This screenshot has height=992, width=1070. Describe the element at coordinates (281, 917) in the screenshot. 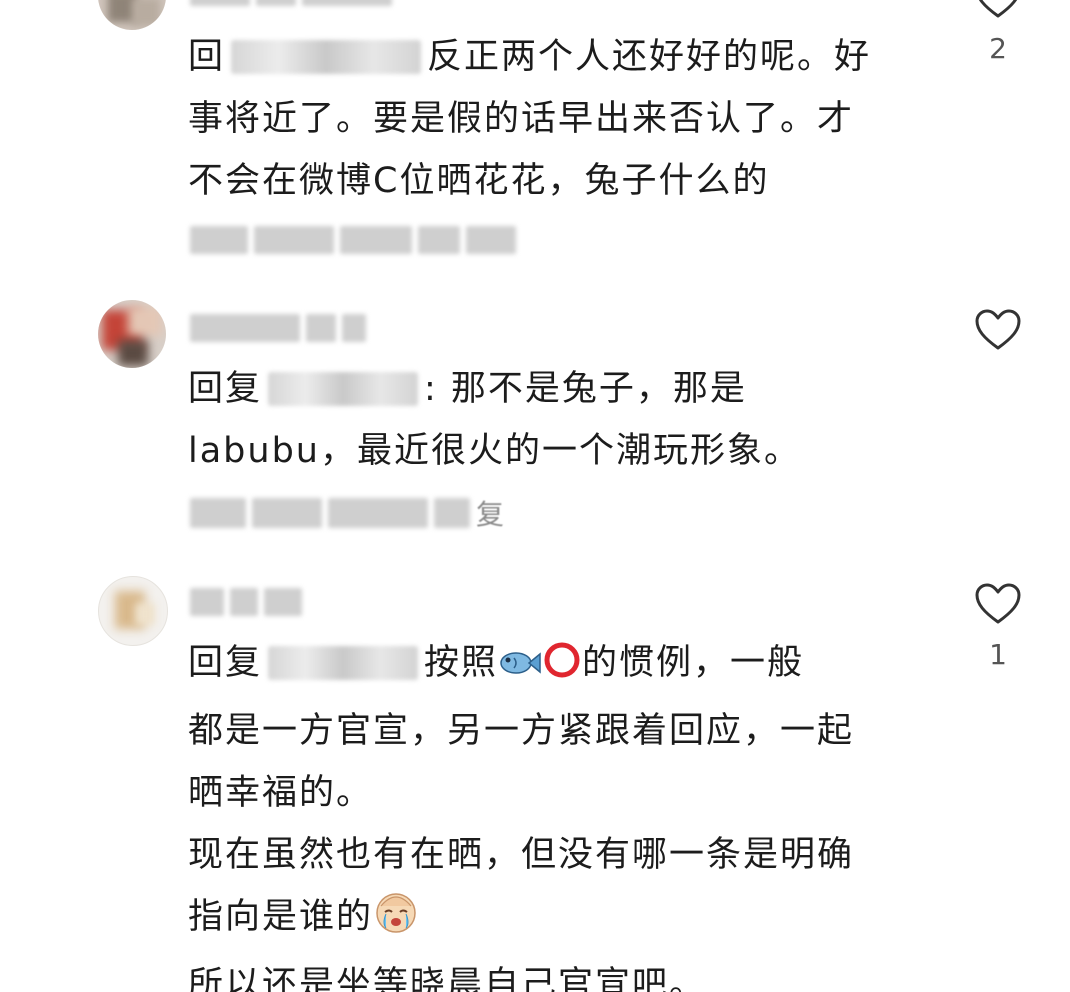

I see `comment-text-fragment: 指向是谁的` at that location.